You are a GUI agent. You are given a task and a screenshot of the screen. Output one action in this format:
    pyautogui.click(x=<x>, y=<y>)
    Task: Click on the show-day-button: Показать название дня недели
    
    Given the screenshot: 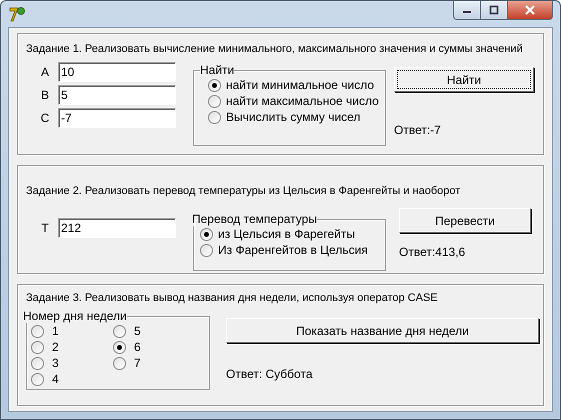 What is the action you would take?
    pyautogui.click(x=382, y=330)
    